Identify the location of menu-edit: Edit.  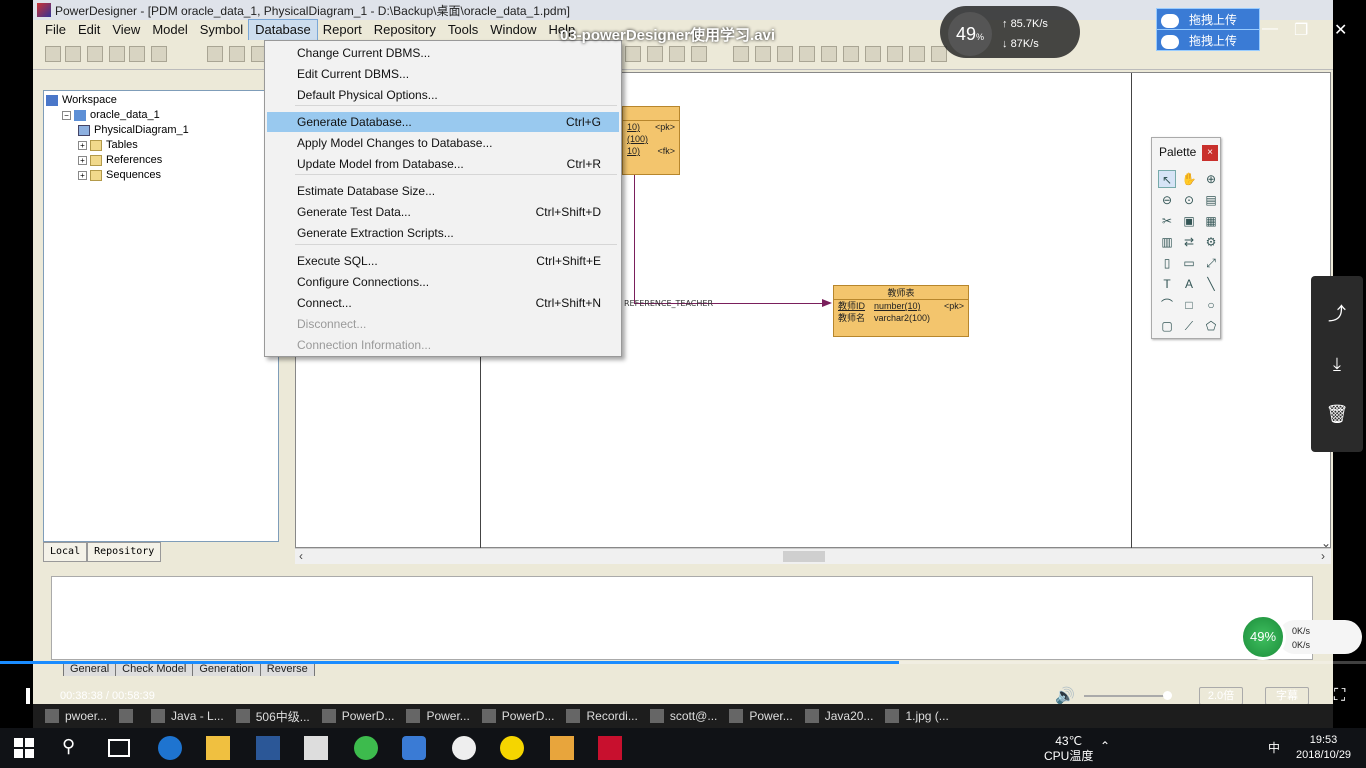
(89, 30).